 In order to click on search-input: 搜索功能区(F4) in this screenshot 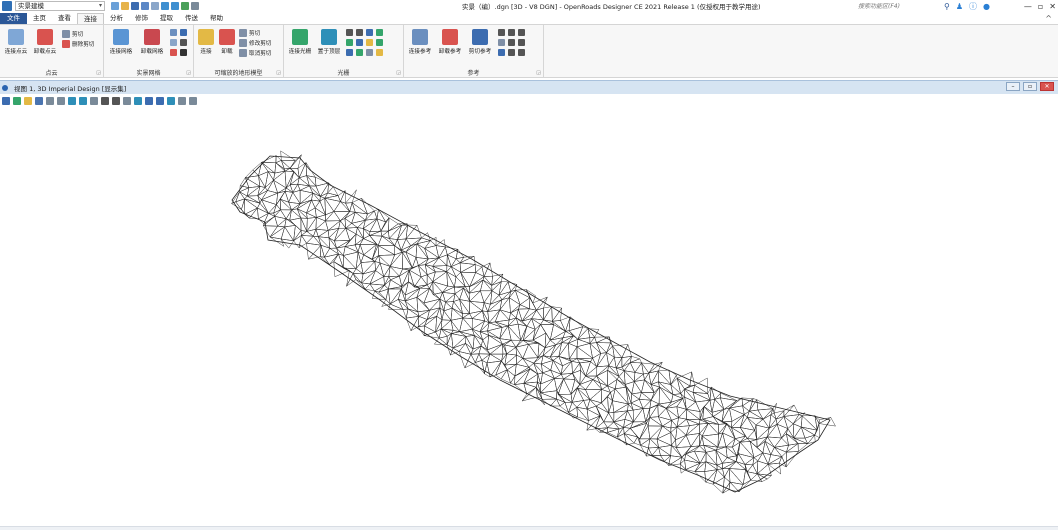, I will do `click(899, 5)`.